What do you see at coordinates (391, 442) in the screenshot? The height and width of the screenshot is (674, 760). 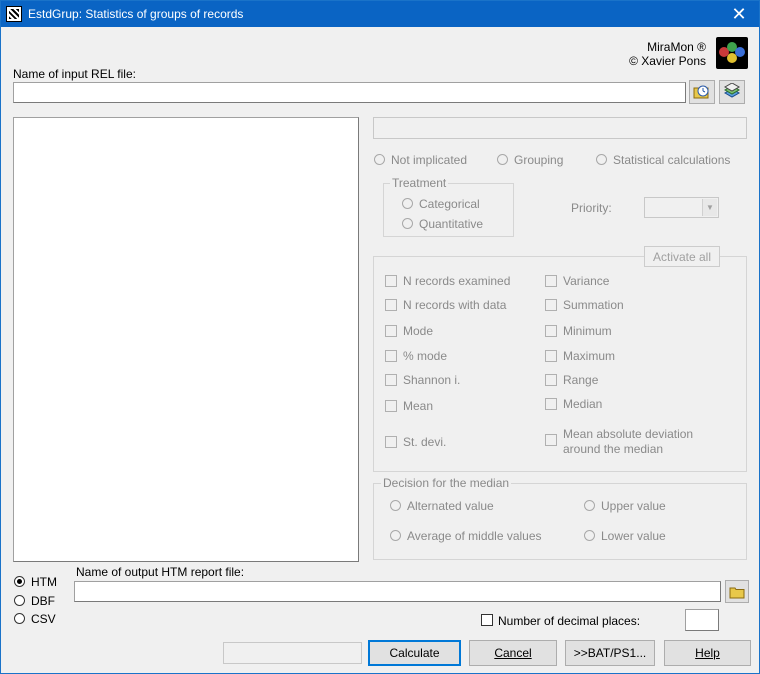 I see `check-st-devi` at bounding box center [391, 442].